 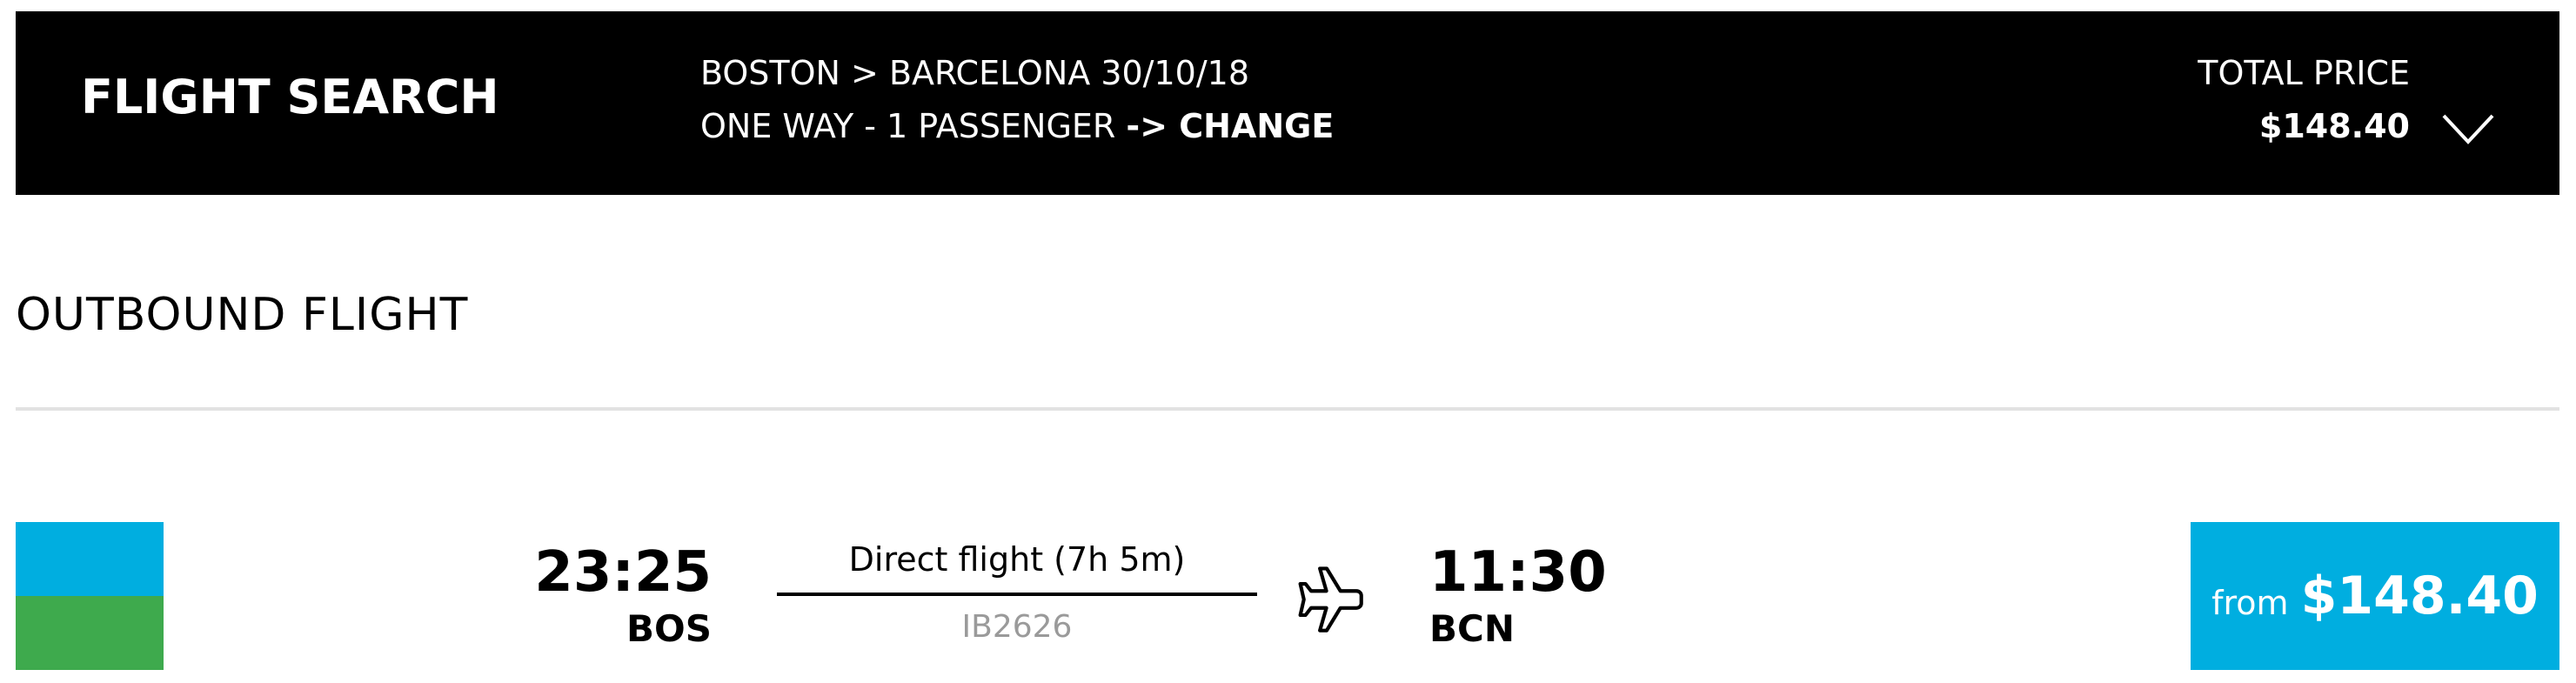 What do you see at coordinates (1287, 409) in the screenshot?
I see `section-divider` at bounding box center [1287, 409].